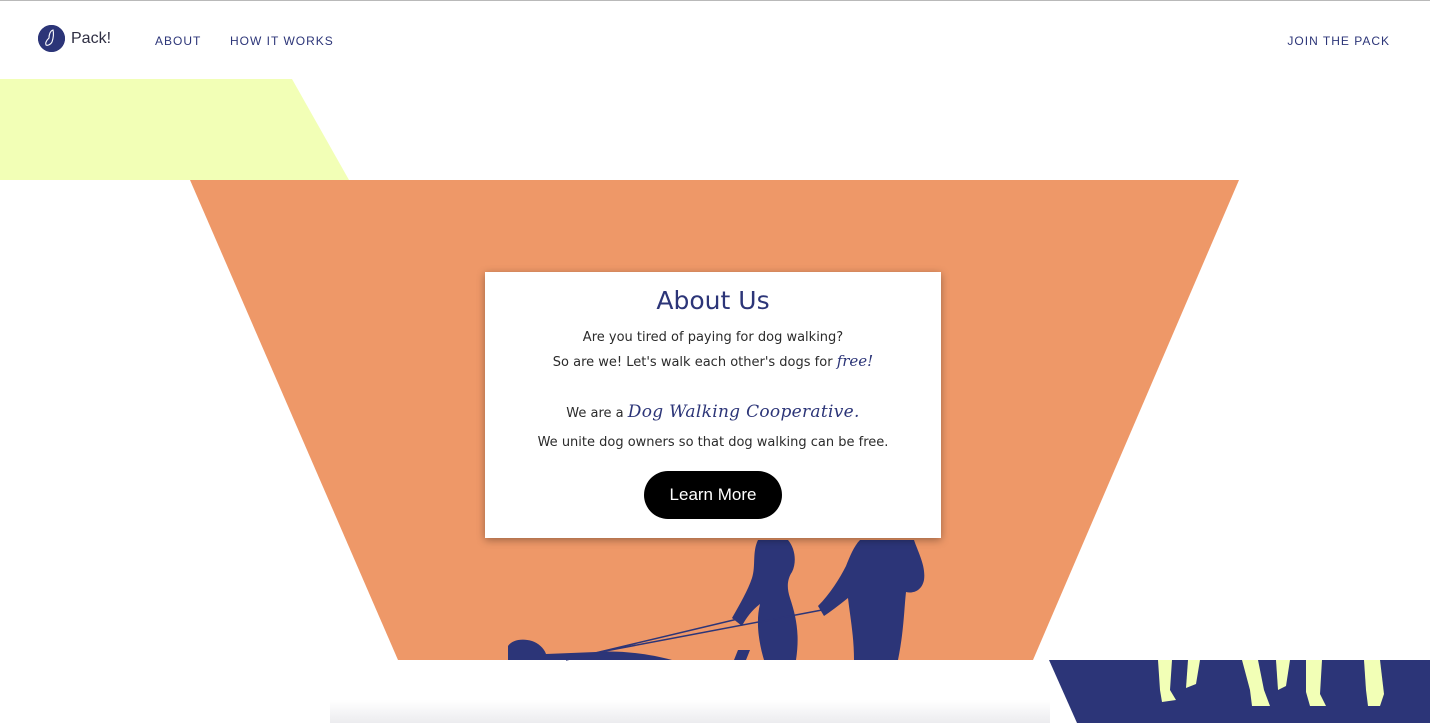 This screenshot has height=723, width=1430. Describe the element at coordinates (713, 300) in the screenshot. I see `about-title: About Us` at that location.